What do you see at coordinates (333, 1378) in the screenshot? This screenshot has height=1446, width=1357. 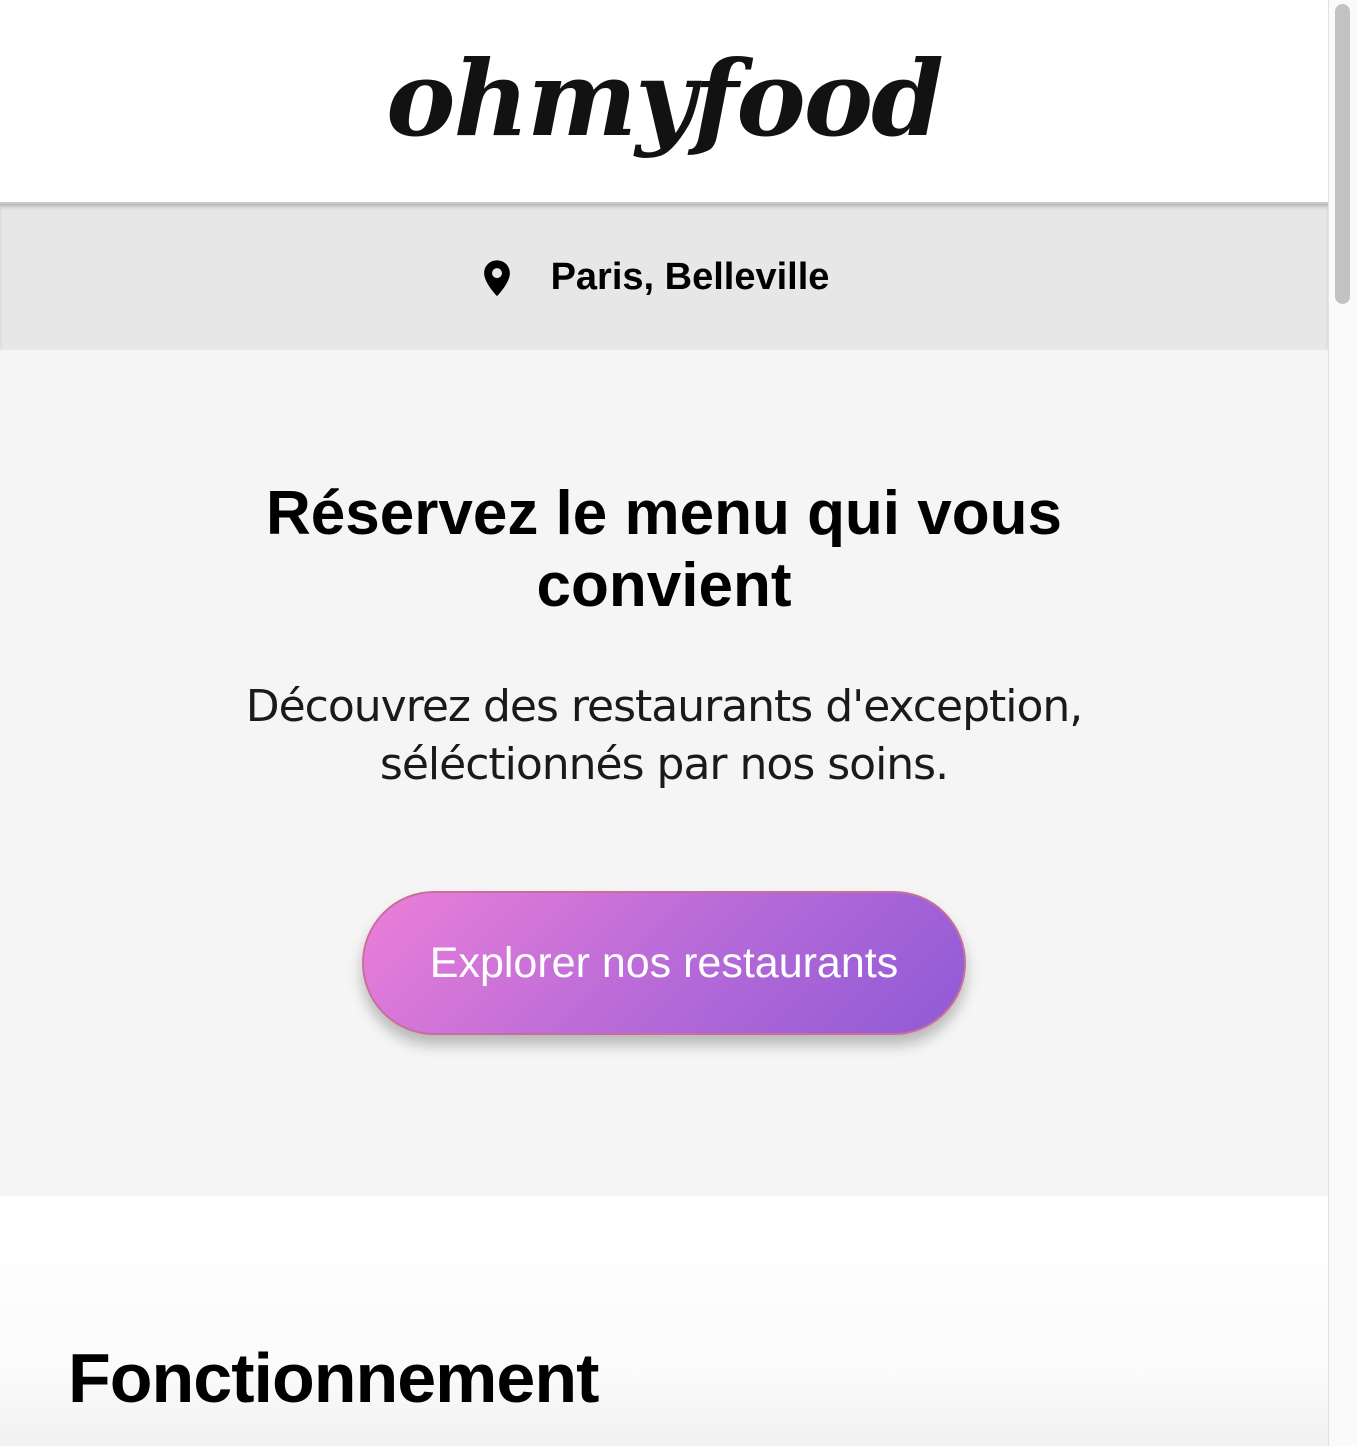 I see `section-title-fonctionnement: Fonctionnement` at bounding box center [333, 1378].